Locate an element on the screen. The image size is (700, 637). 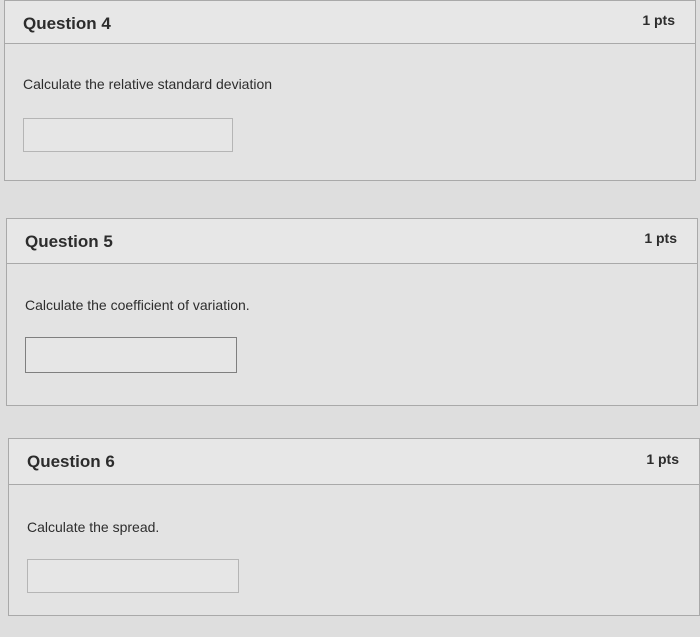
question-title: Question 5 is located at coordinates (69, 241).